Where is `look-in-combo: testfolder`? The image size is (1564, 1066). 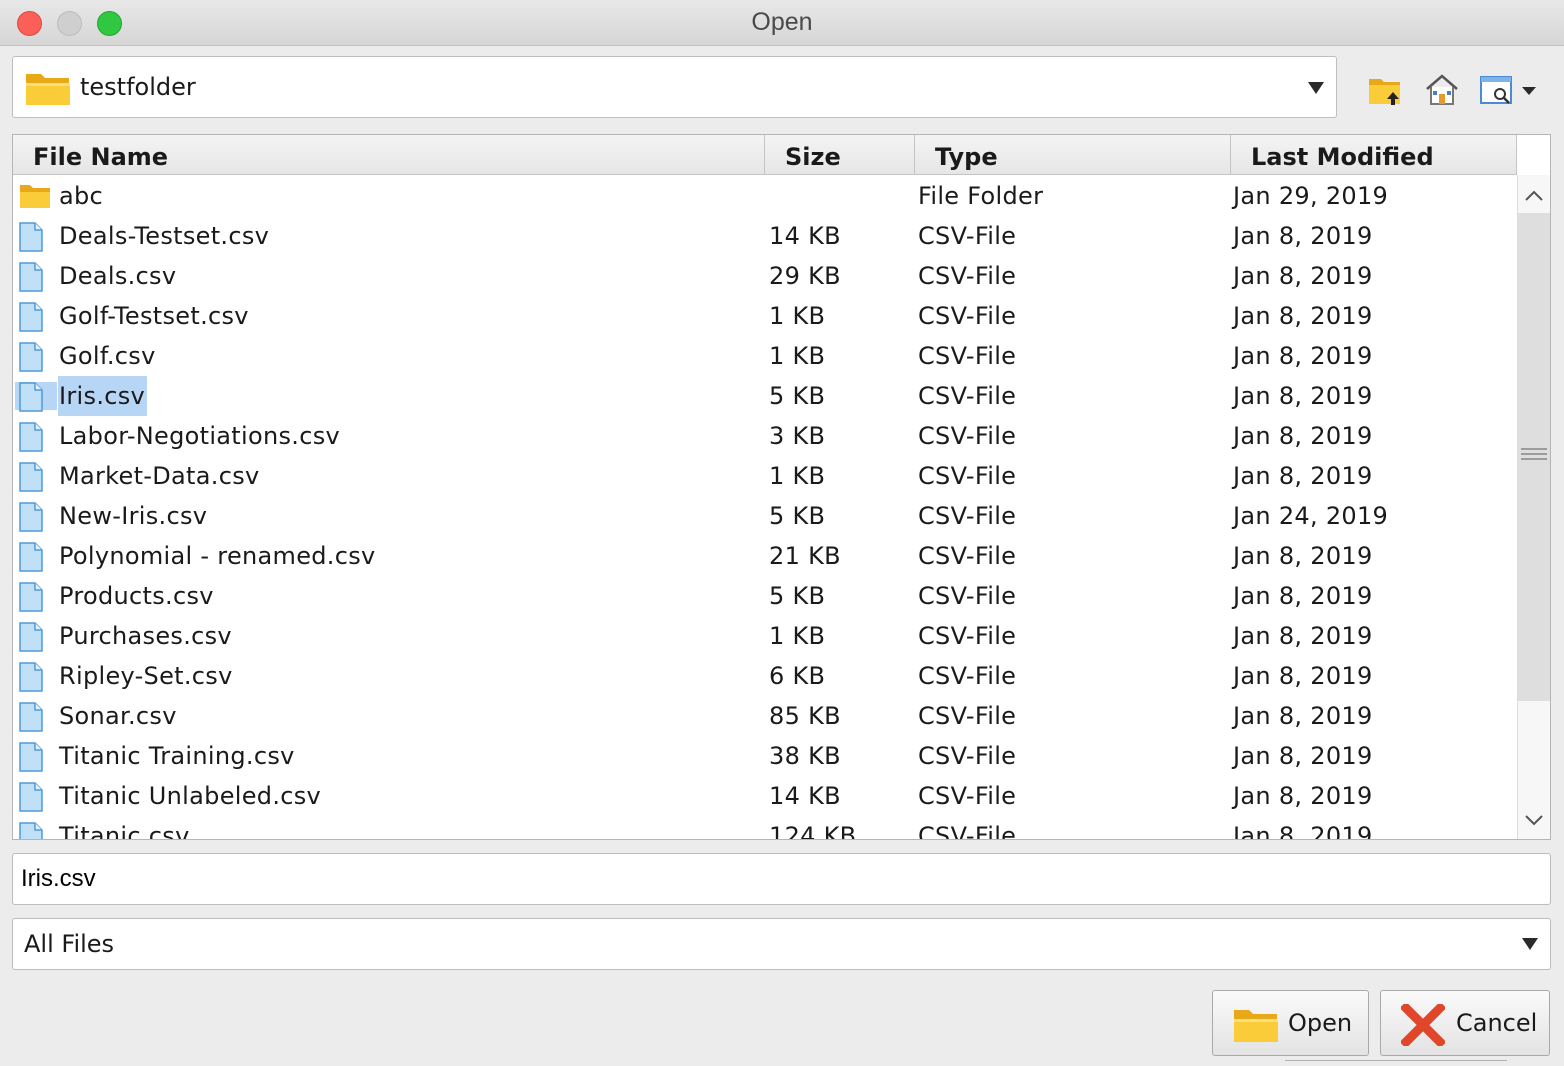
look-in-combo: testfolder is located at coordinates (674, 87).